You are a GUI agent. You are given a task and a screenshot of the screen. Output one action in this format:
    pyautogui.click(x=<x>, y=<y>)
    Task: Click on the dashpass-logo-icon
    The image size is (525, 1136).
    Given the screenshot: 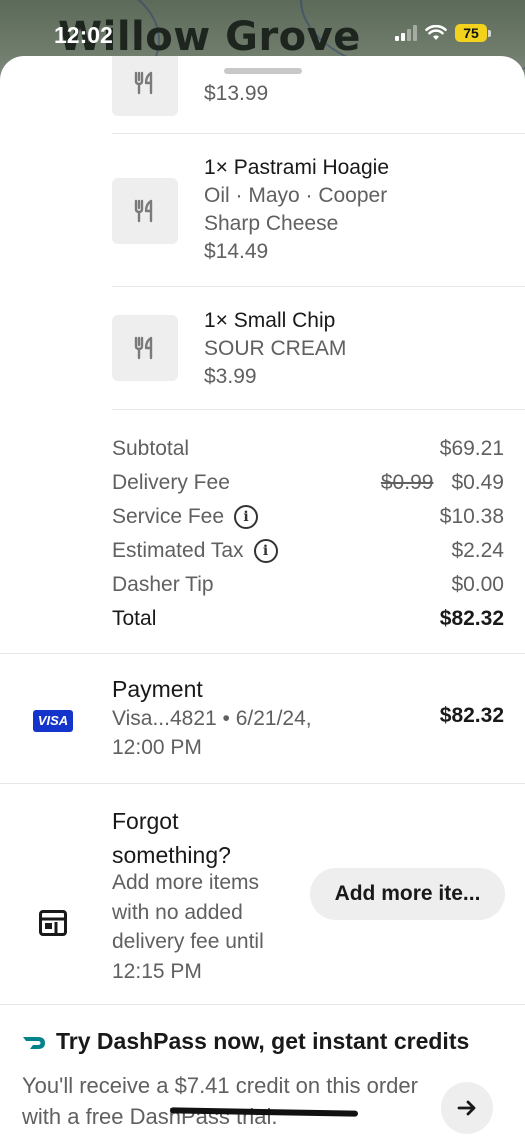 What is the action you would take?
    pyautogui.click(x=34, y=1042)
    